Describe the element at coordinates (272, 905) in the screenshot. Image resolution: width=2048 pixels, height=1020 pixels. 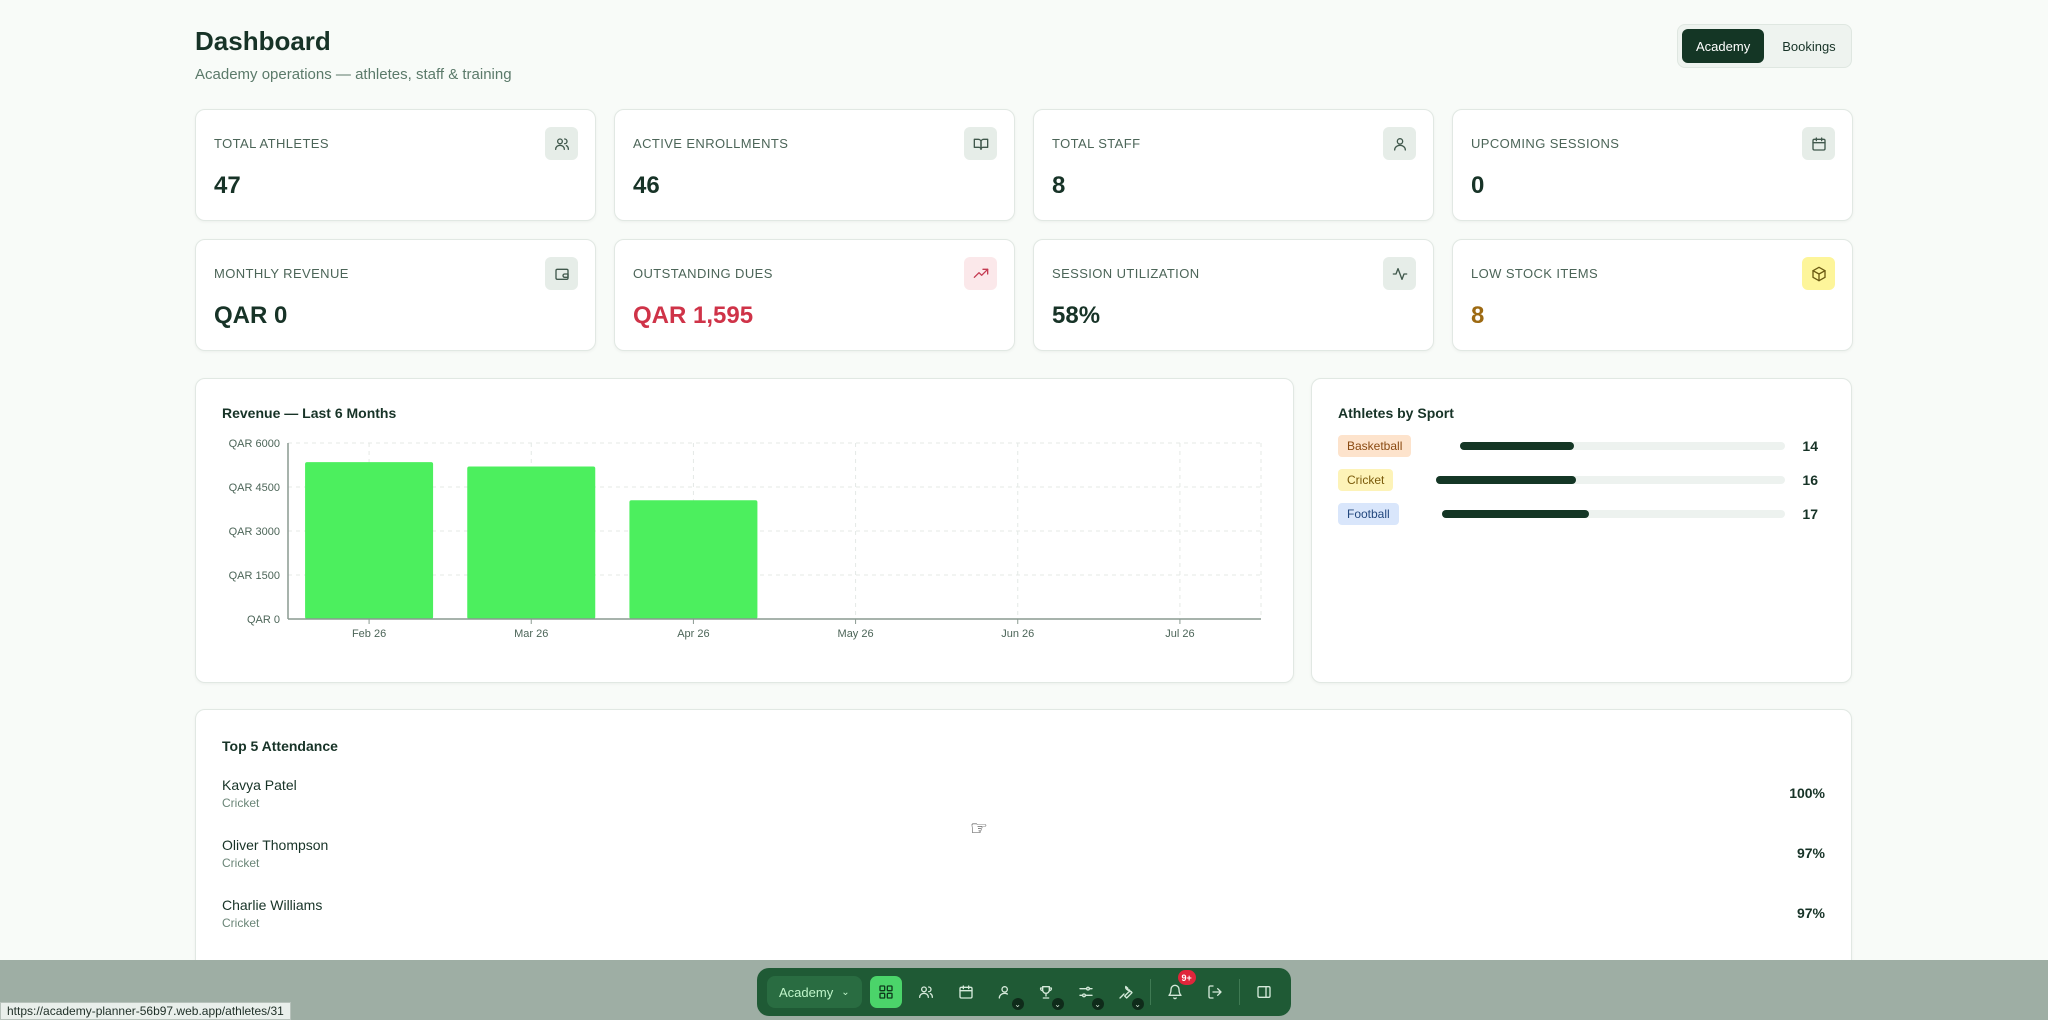
I see `athlete-name: Charlie Williams` at that location.